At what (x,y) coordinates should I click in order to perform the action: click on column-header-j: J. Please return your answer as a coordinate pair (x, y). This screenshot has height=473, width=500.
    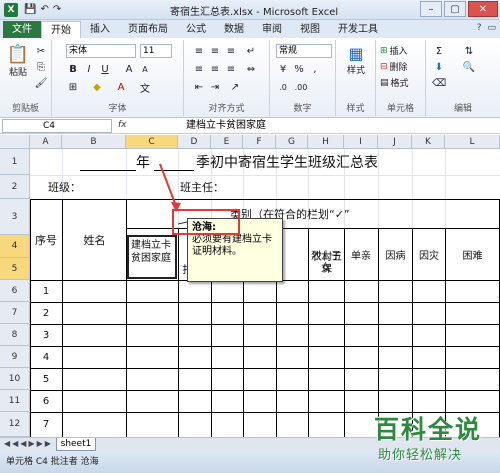
    Looking at the image, I should click on (395, 142).